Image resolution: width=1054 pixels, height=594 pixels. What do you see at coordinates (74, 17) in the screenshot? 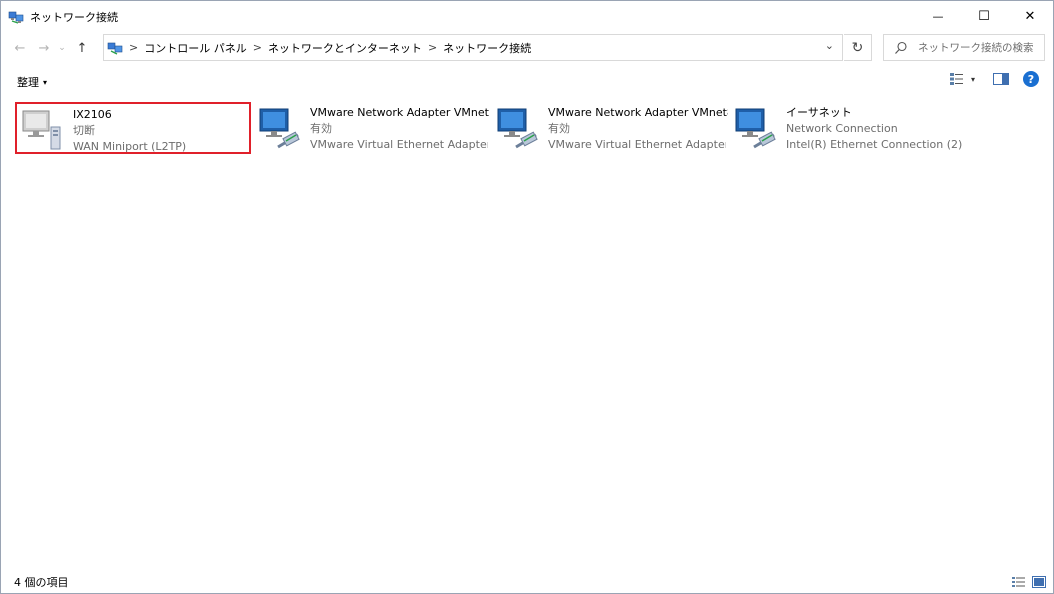
I see `window-title: ネットワーク接続` at bounding box center [74, 17].